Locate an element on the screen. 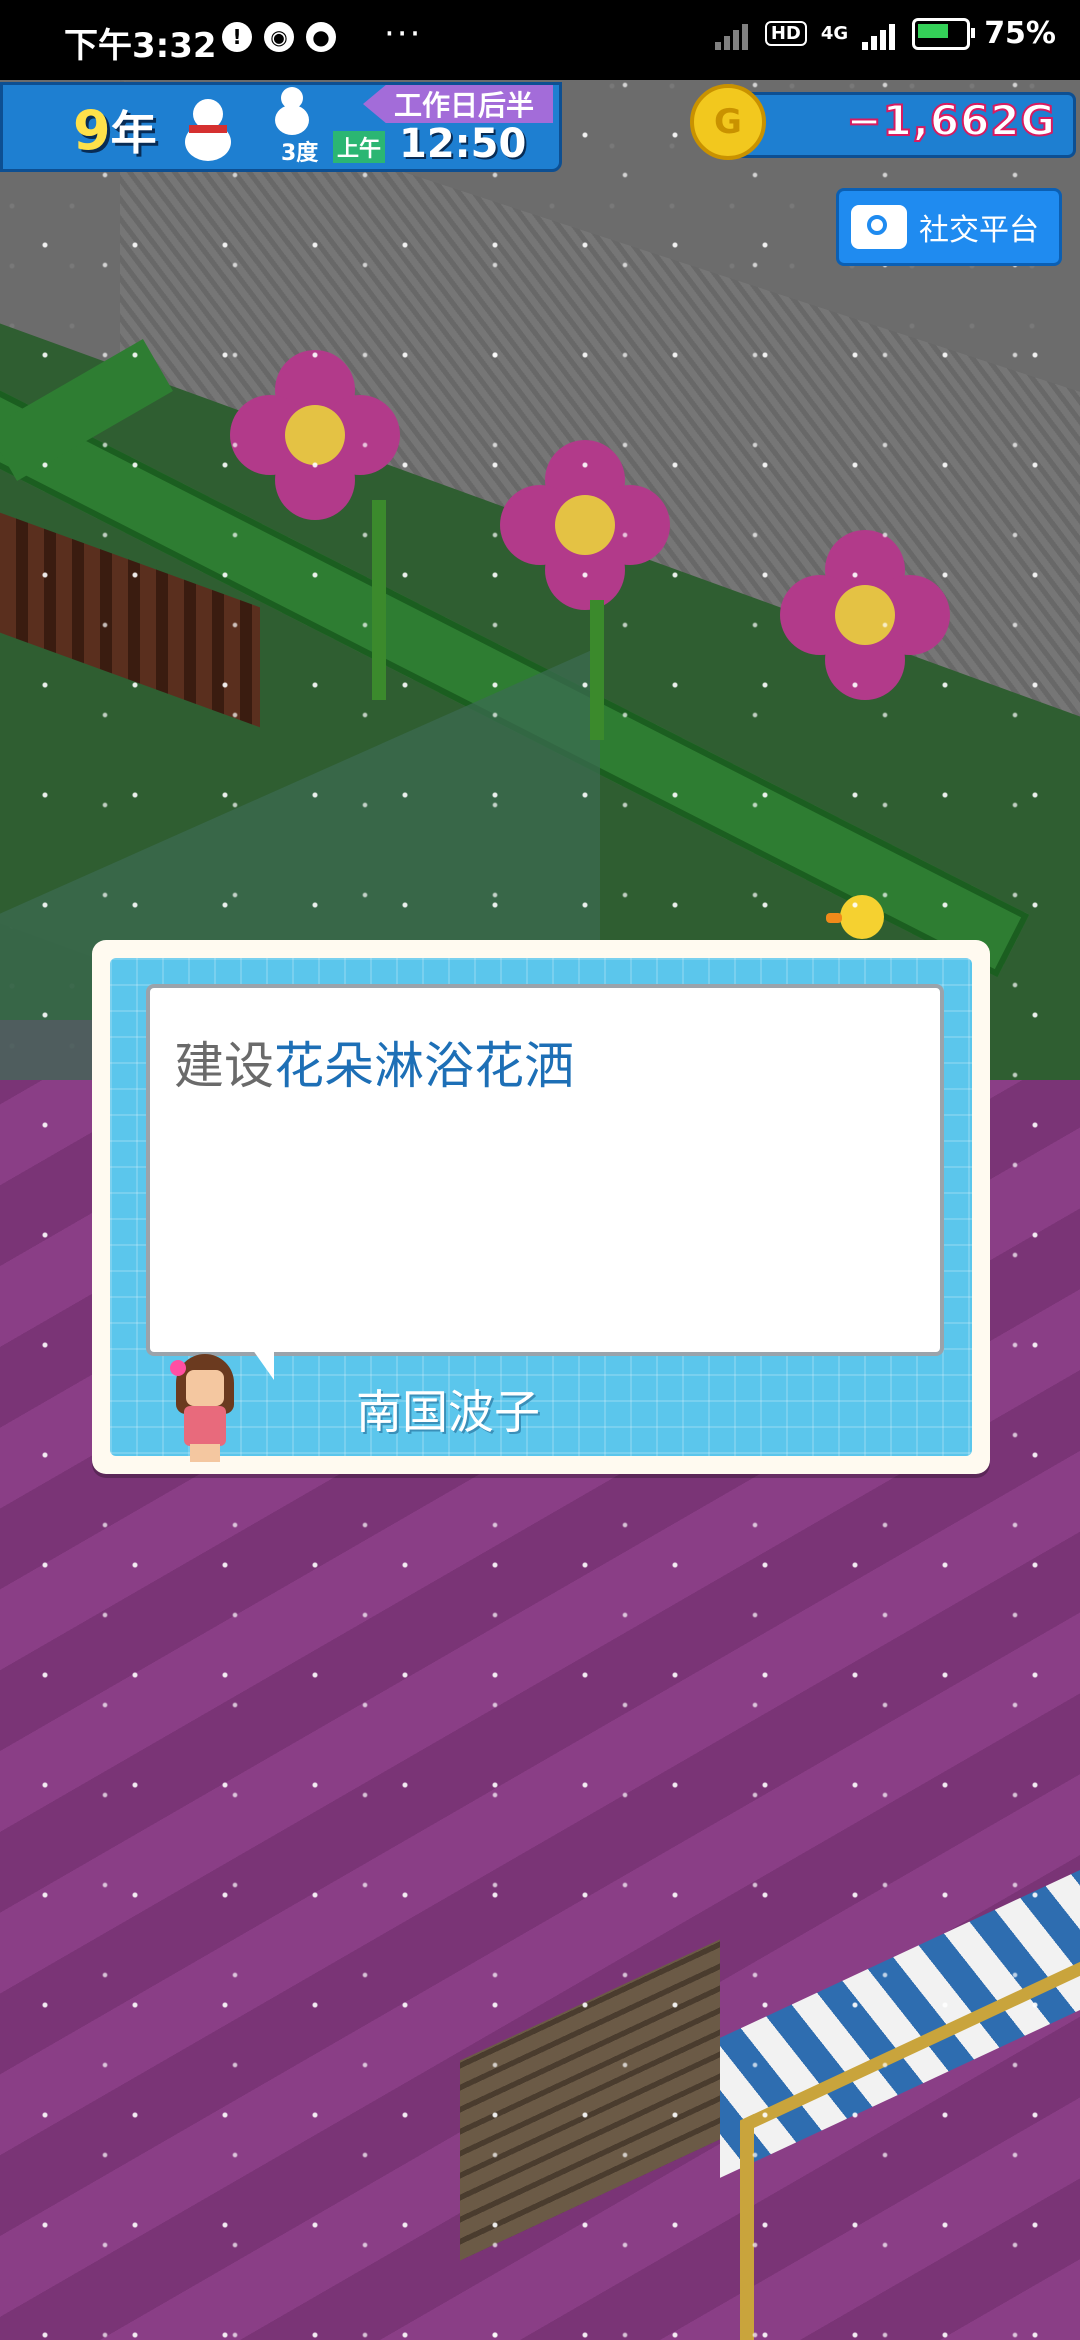  speaker-name: 南国波子 is located at coordinates (448, 1412).